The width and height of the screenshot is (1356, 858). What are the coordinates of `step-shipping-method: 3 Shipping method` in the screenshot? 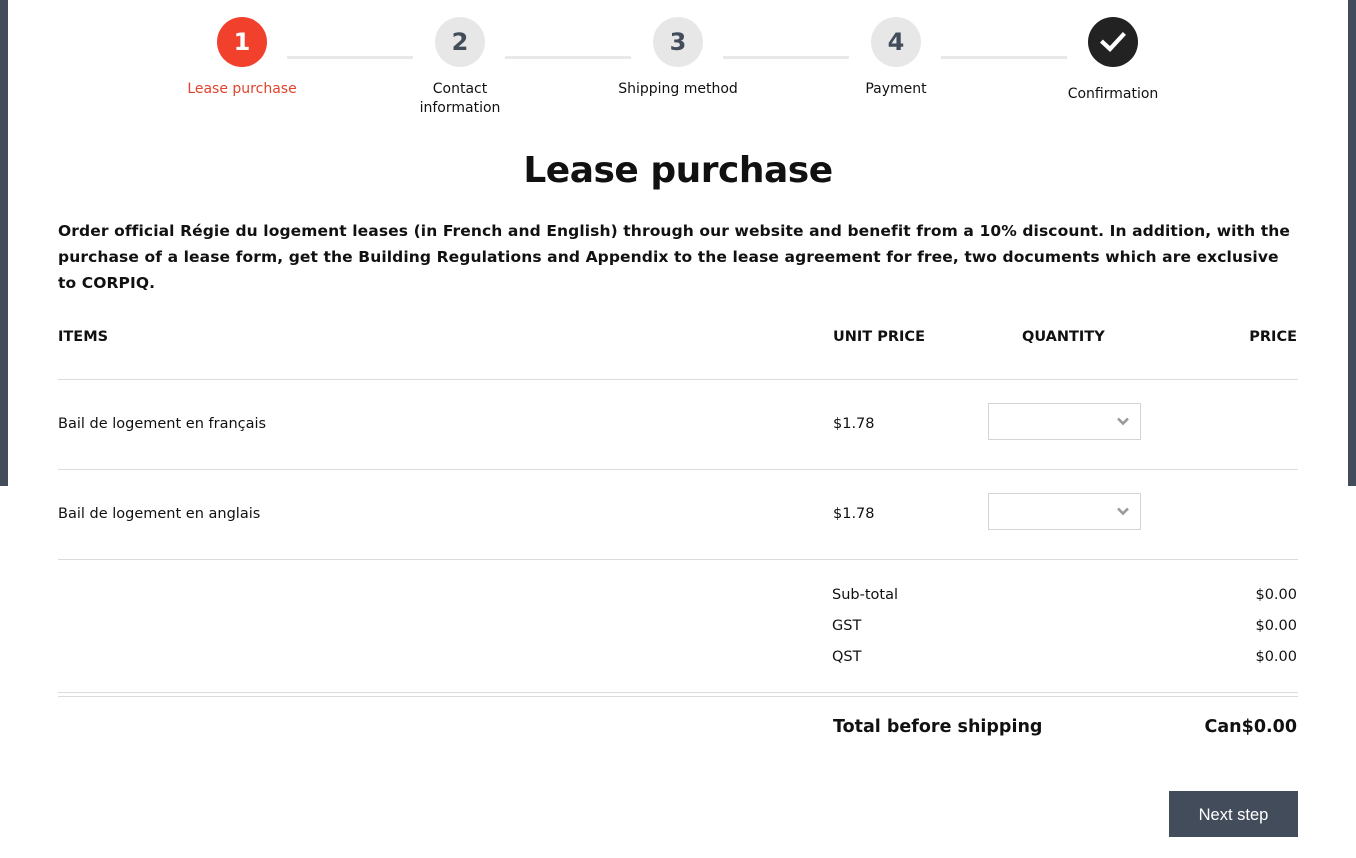 It's located at (678, 58).